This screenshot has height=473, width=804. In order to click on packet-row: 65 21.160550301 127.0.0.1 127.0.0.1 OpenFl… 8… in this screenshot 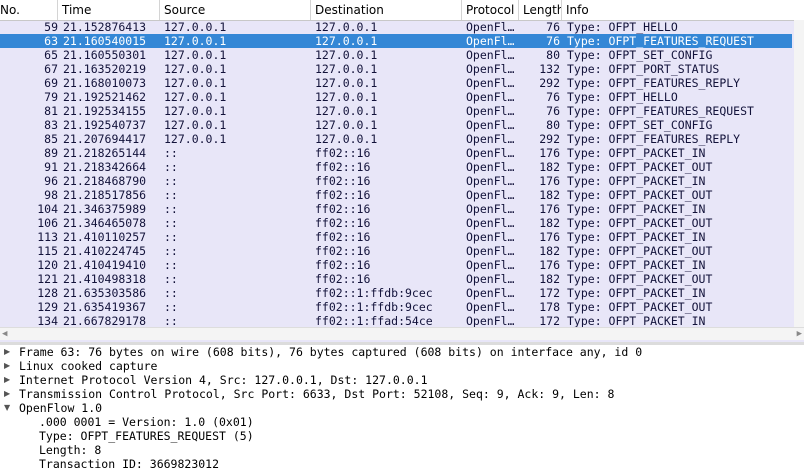, I will do `click(396, 55)`.